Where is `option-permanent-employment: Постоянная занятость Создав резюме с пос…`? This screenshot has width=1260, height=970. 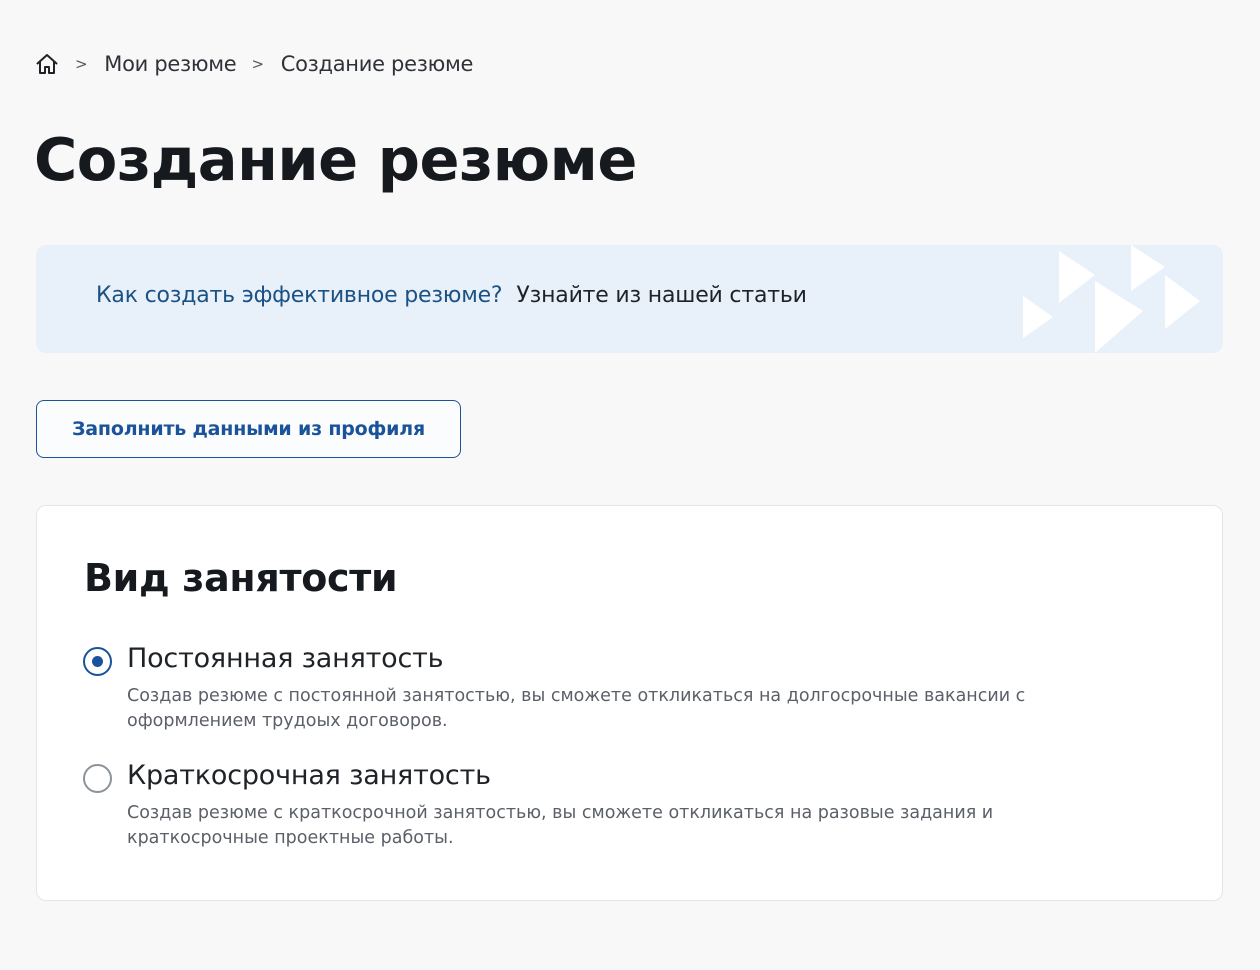 option-permanent-employment: Постоянная занятость Создав резюме с пос… is located at coordinates (608, 690).